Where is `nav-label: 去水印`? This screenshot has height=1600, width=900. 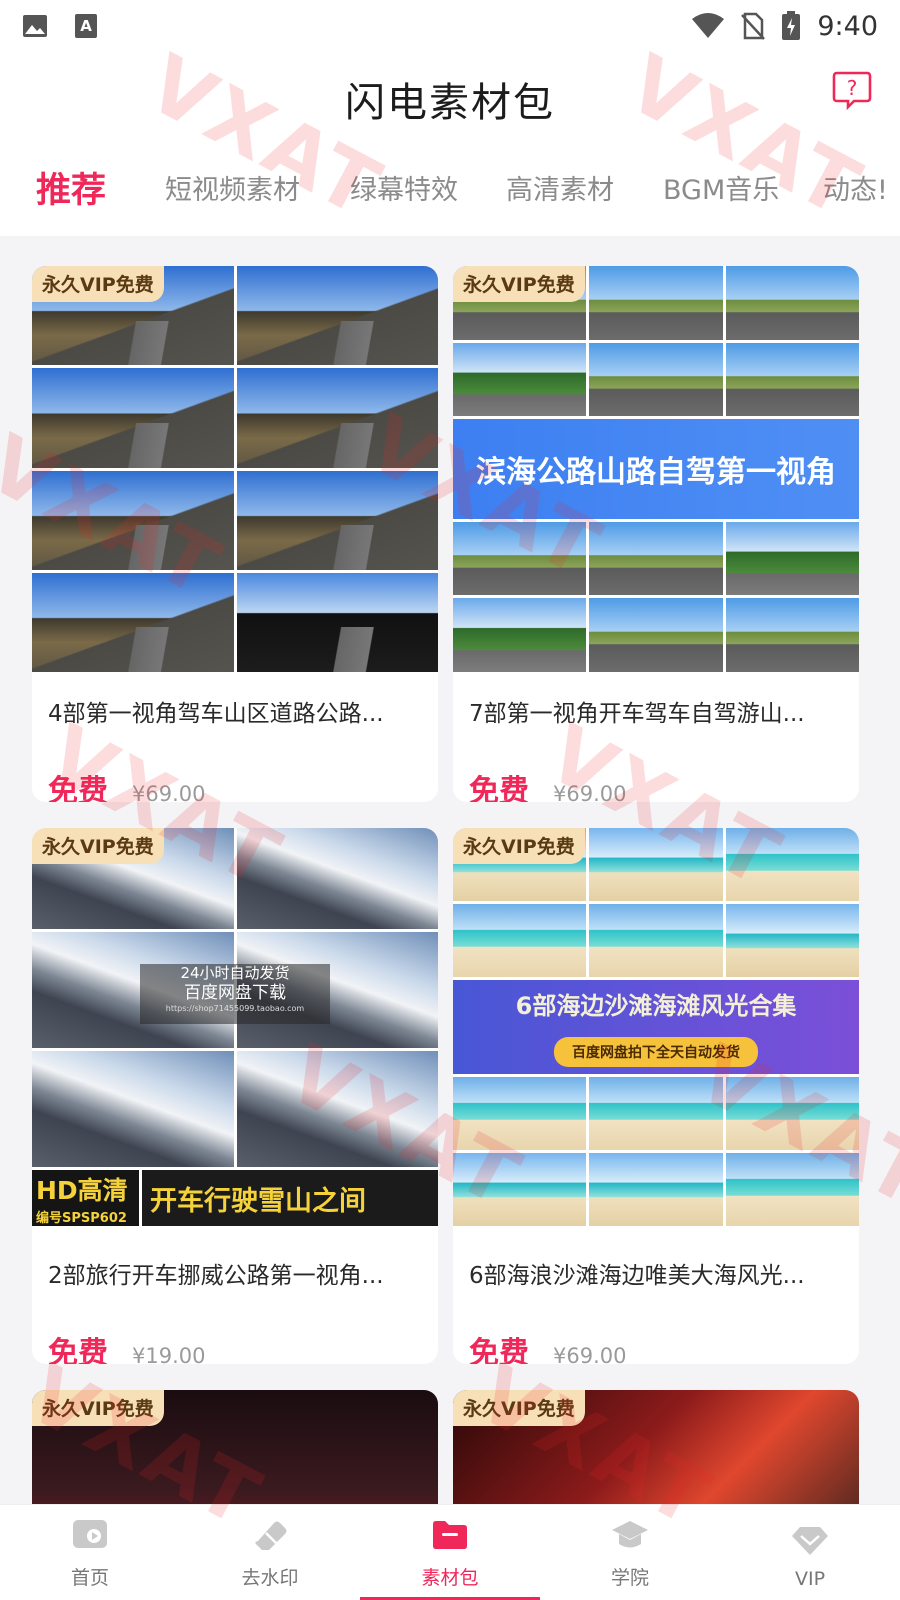
nav-label: 去水印 is located at coordinates (270, 1578).